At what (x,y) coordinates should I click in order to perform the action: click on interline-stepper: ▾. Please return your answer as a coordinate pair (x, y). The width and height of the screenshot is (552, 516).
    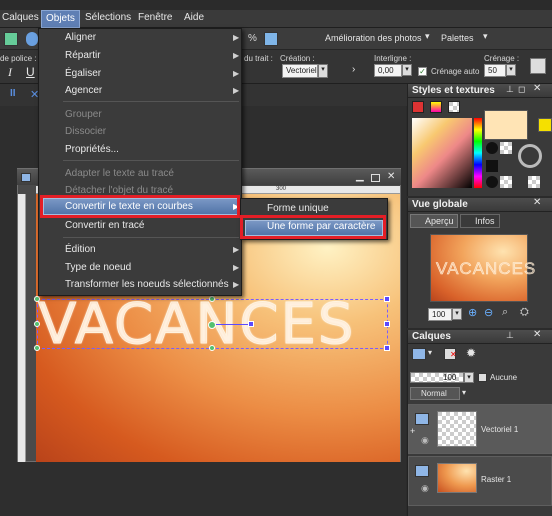
    Looking at the image, I should click on (407, 70).